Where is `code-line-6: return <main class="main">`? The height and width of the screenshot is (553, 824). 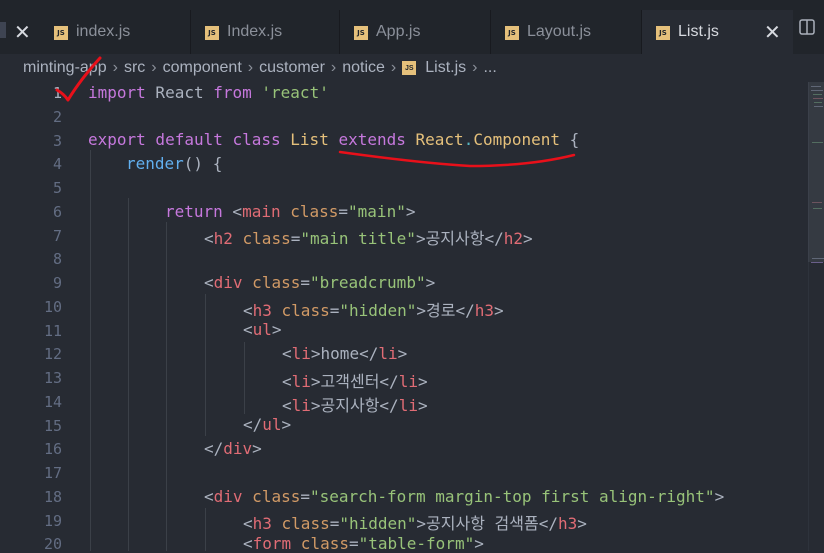
code-line-6: return <main class="main"> is located at coordinates (290, 211).